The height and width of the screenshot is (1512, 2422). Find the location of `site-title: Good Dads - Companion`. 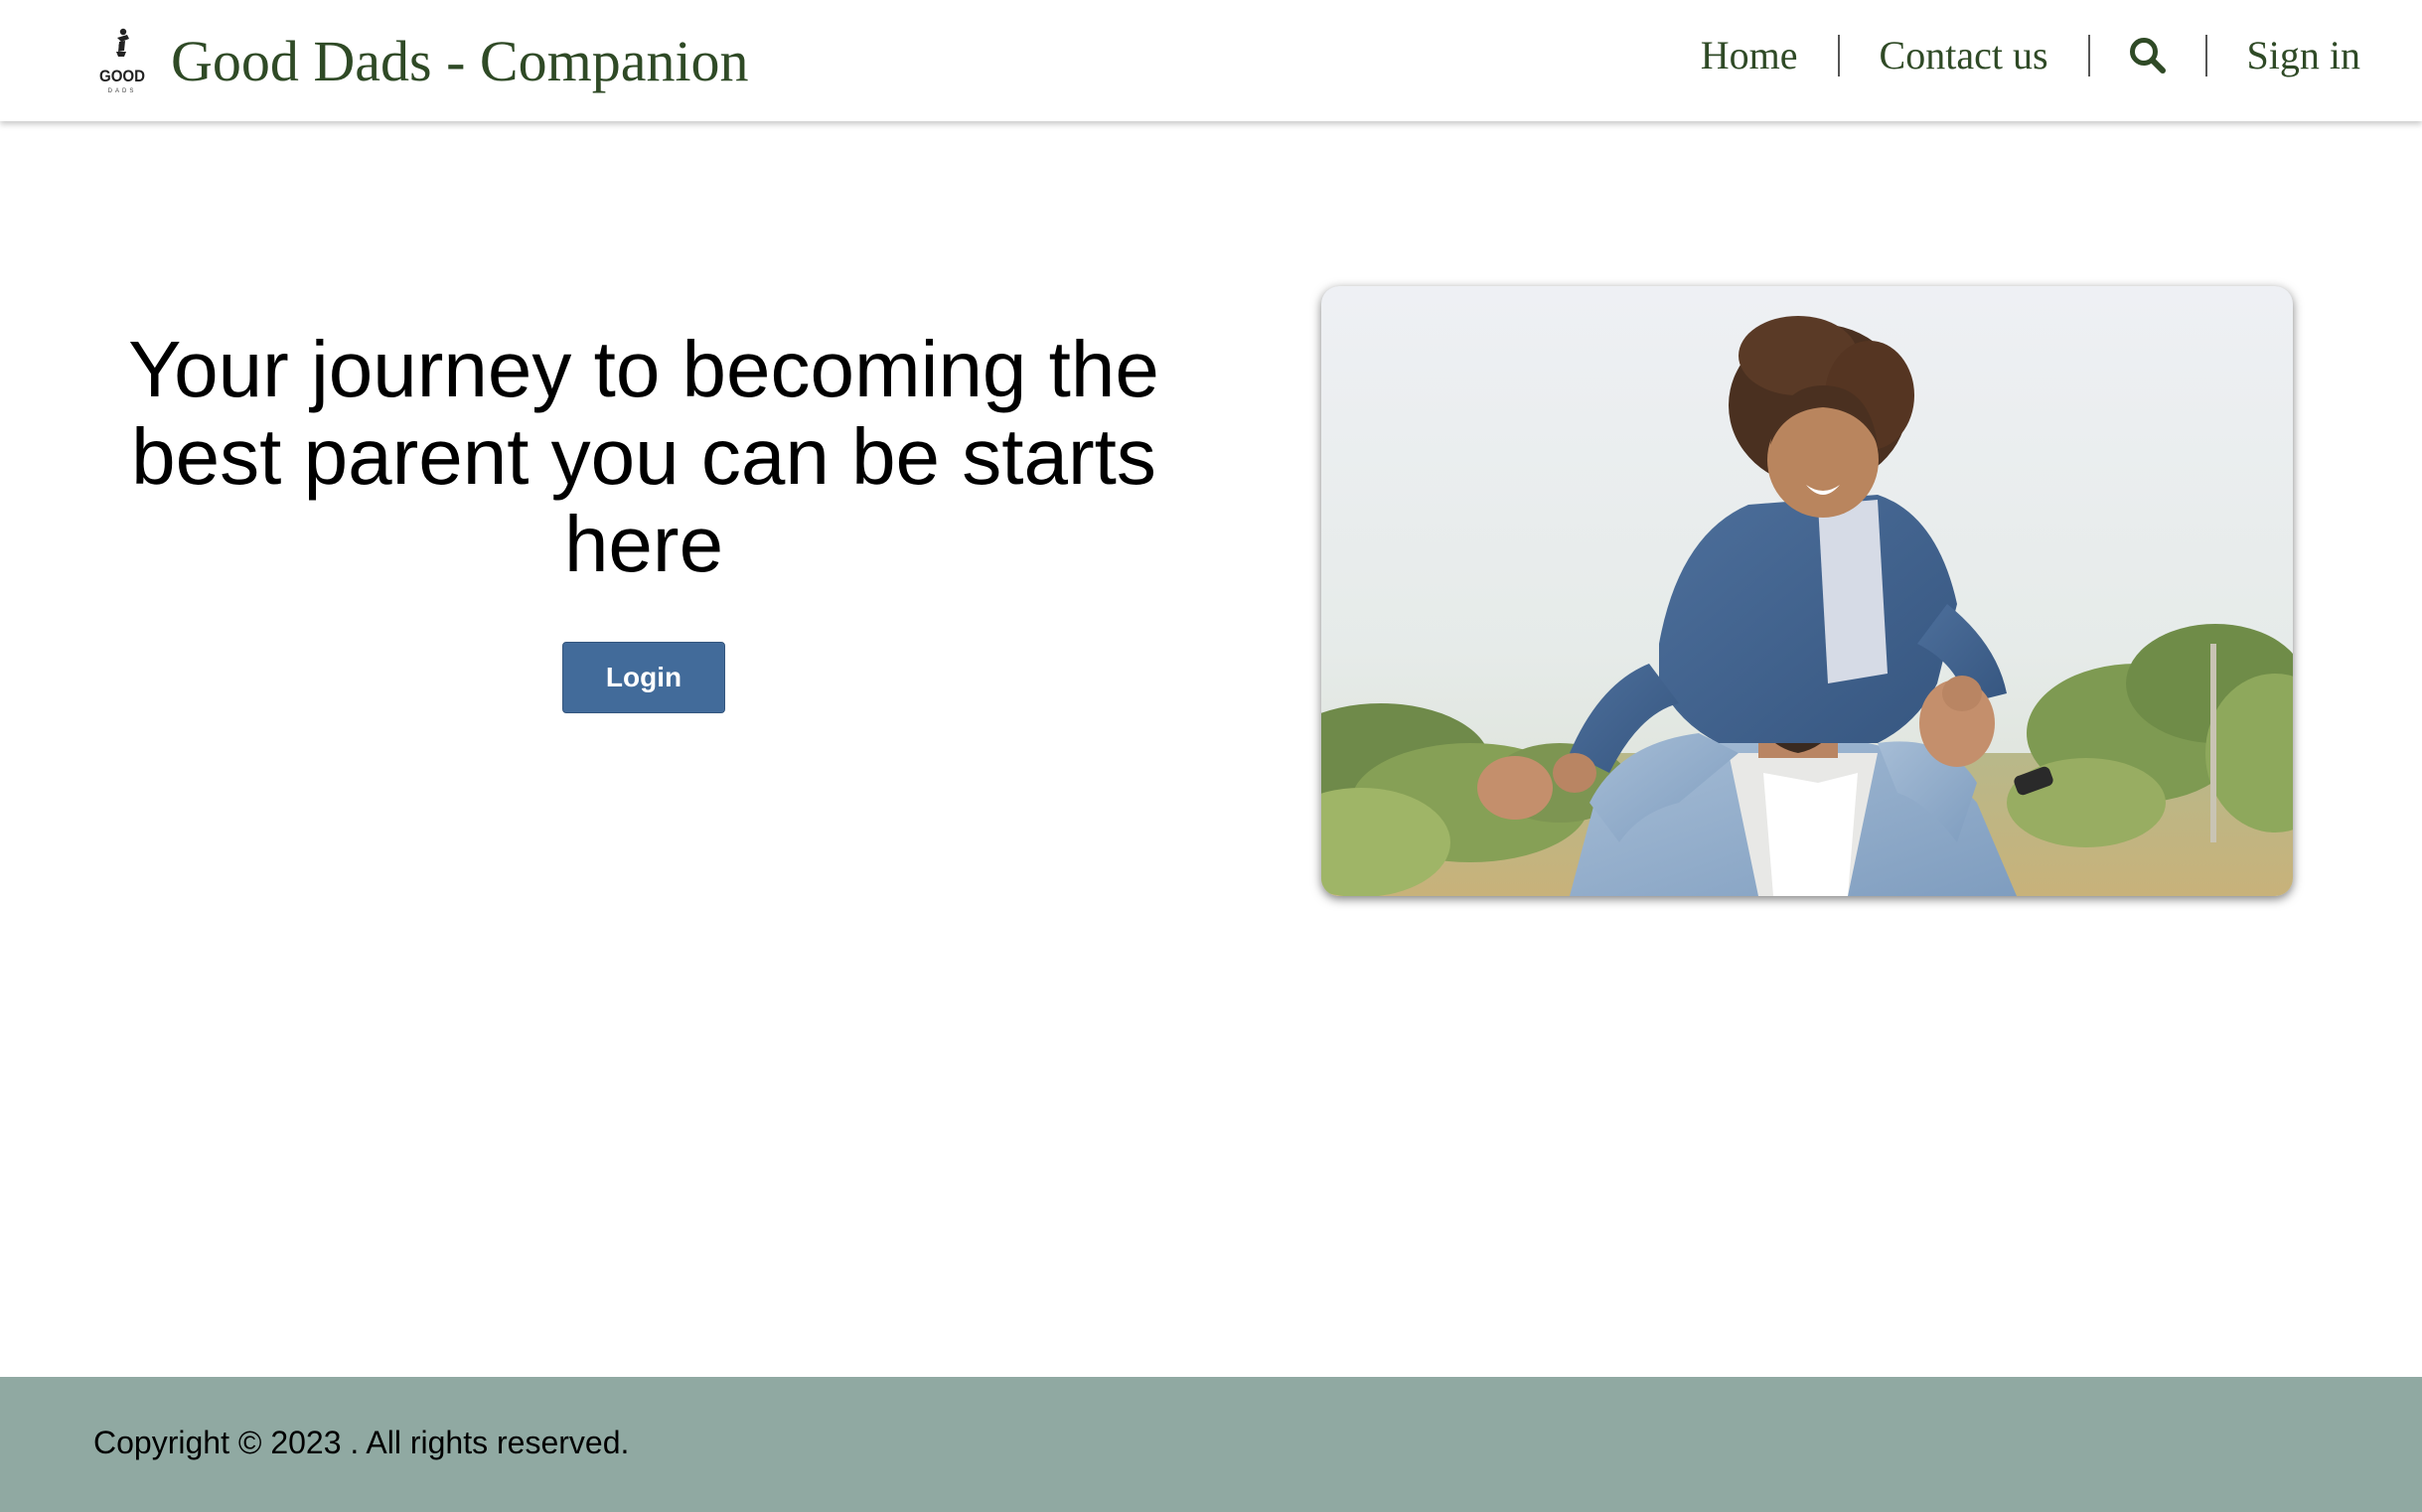

site-title: Good Dads - Companion is located at coordinates (460, 61).